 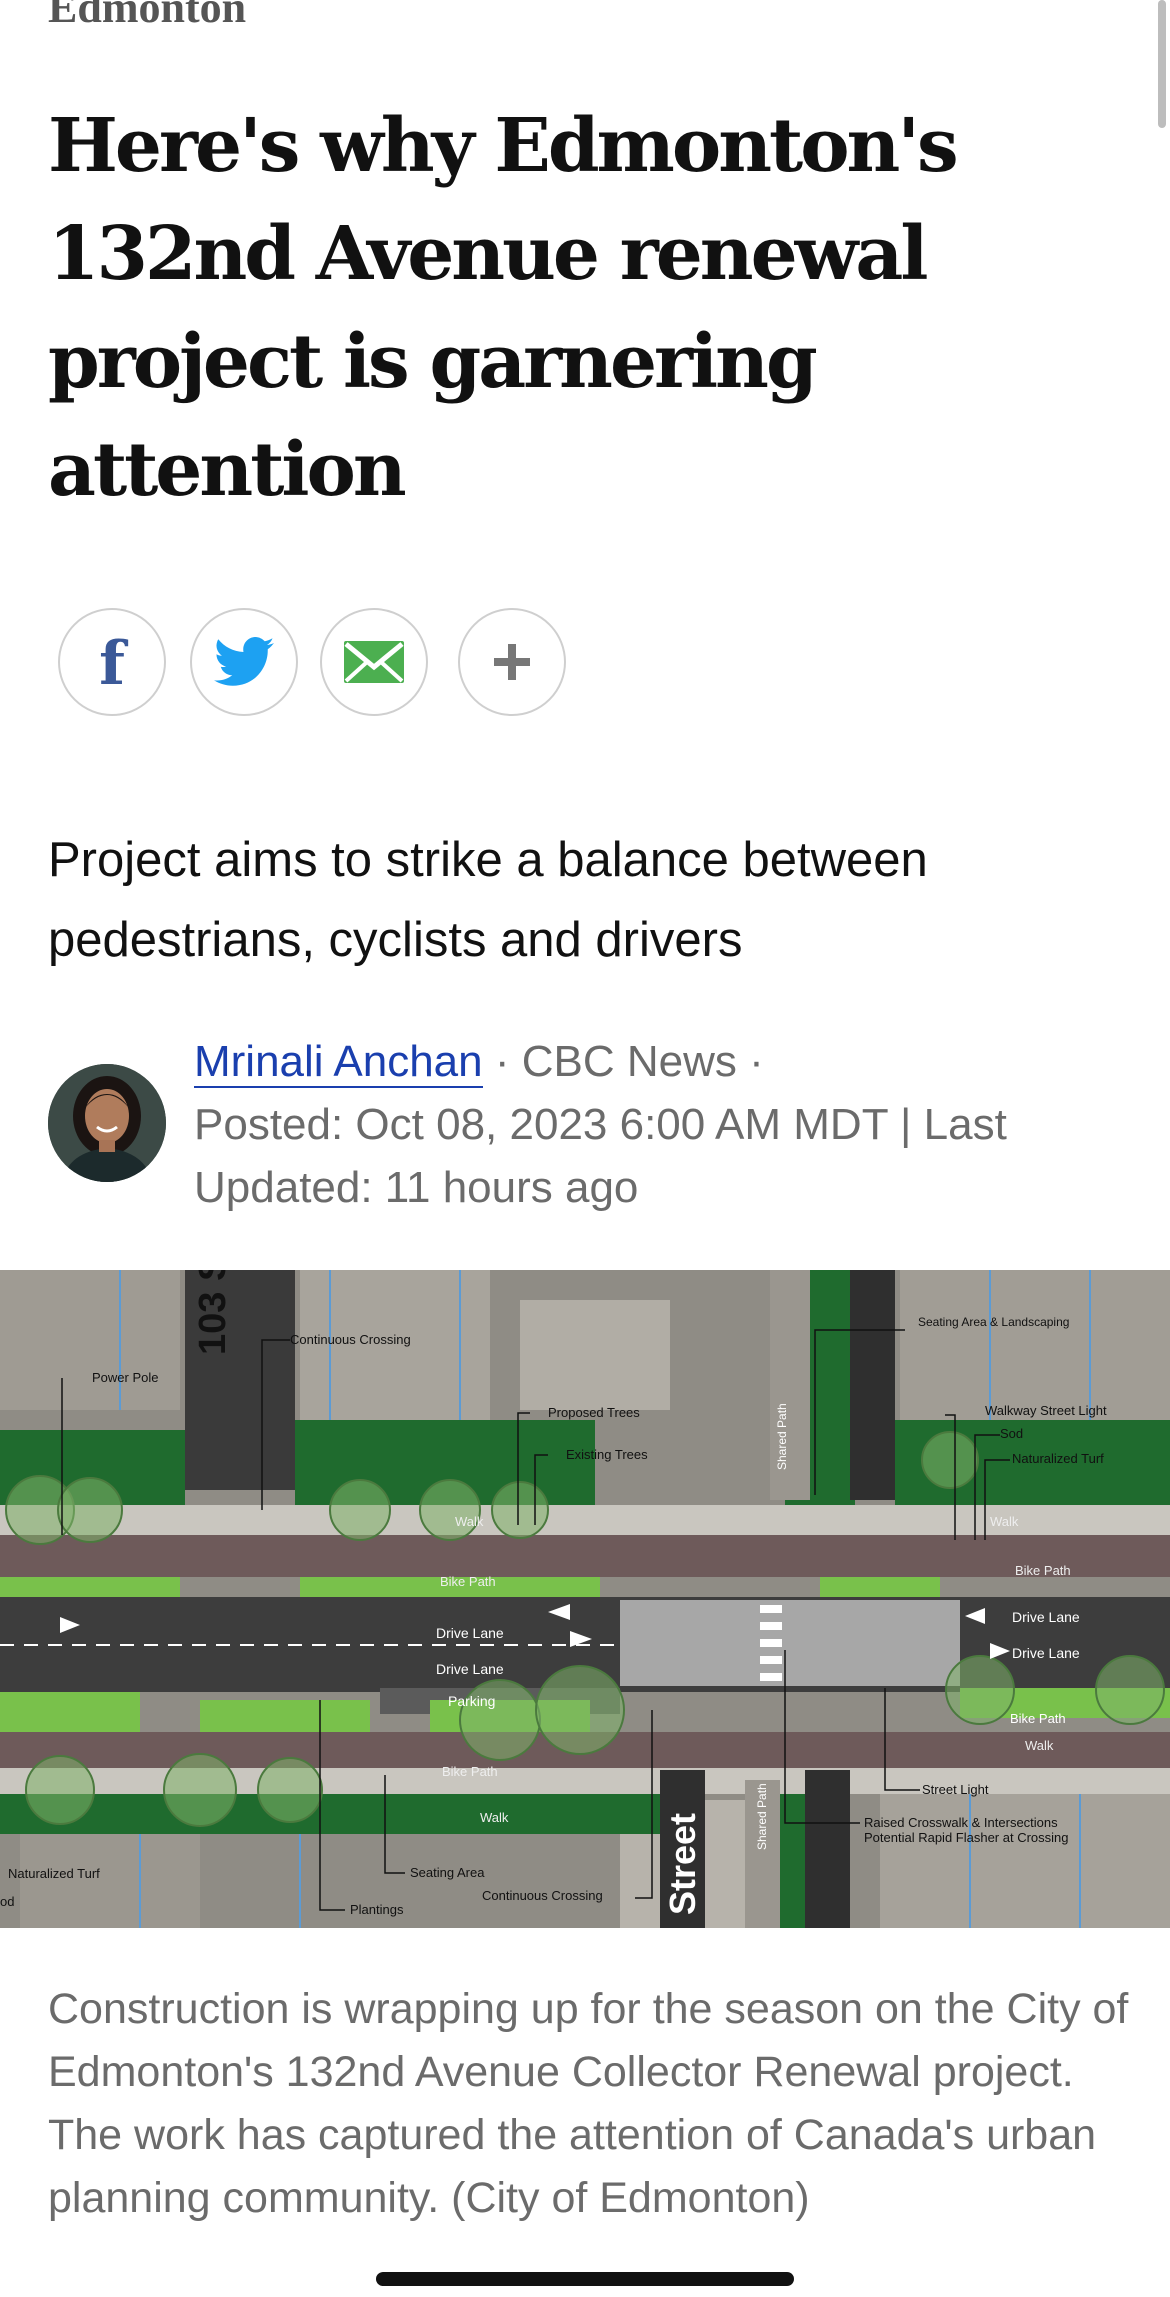 I want to click on byline-outlet: CBC News, so click(x=629, y=1061).